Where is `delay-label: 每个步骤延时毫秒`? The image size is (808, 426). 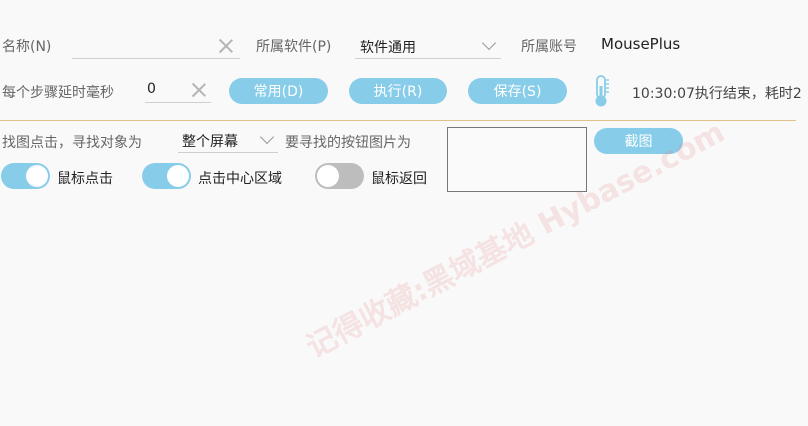 delay-label: 每个步骤延时毫秒 is located at coordinates (58, 93).